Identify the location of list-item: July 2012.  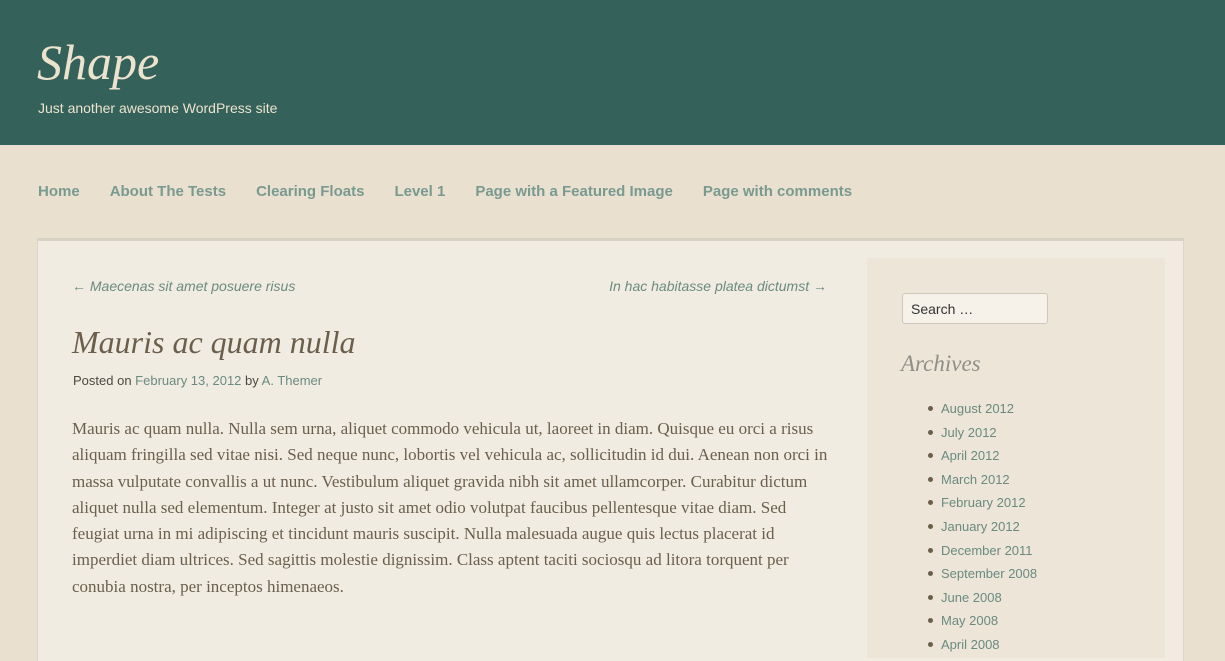
(982, 433).